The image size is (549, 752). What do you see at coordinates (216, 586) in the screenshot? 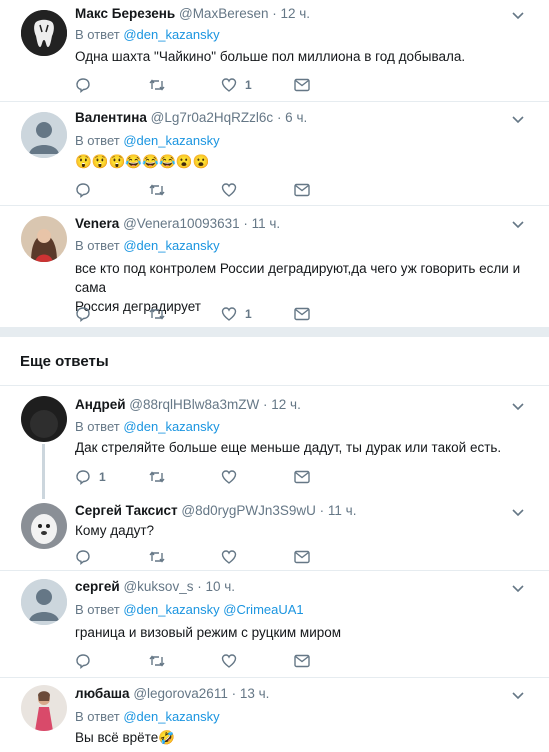
I see `timestamp: · 10 ч.` at bounding box center [216, 586].